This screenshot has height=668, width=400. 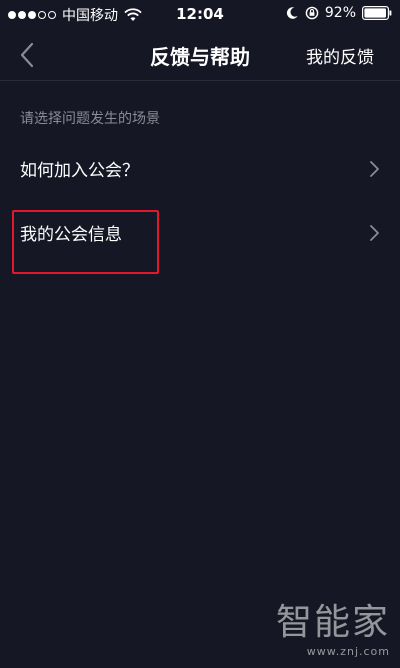 I want to click on status-right: 92%, so click(x=338, y=13).